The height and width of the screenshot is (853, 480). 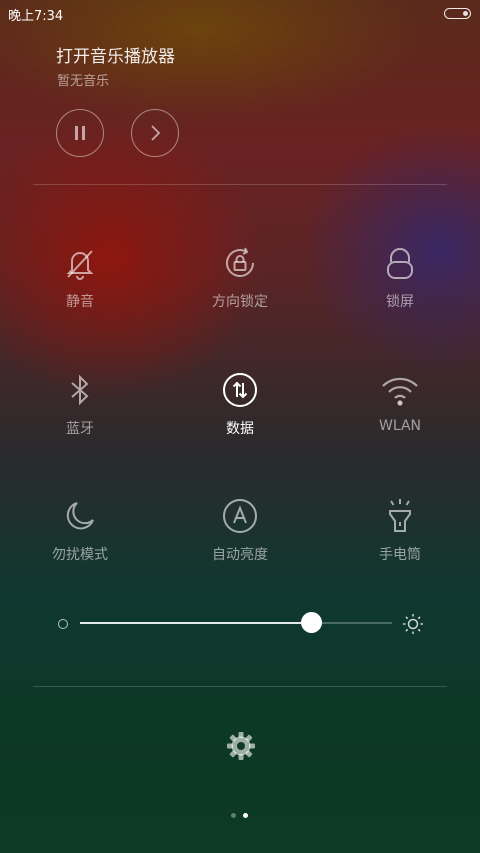 I want to click on brightness-high-icon, so click(x=413, y=624).